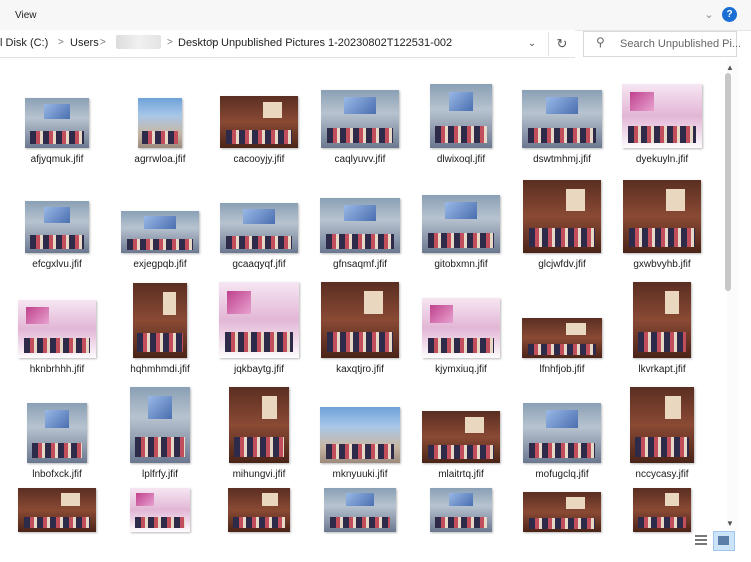 The width and height of the screenshot is (751, 562). What do you see at coordinates (461, 264) in the screenshot?
I see `file-name-label: gitobxmn.jfif` at bounding box center [461, 264].